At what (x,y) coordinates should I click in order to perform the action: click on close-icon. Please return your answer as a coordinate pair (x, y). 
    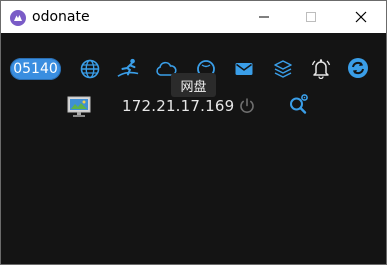
    Looking at the image, I should click on (361, 17).